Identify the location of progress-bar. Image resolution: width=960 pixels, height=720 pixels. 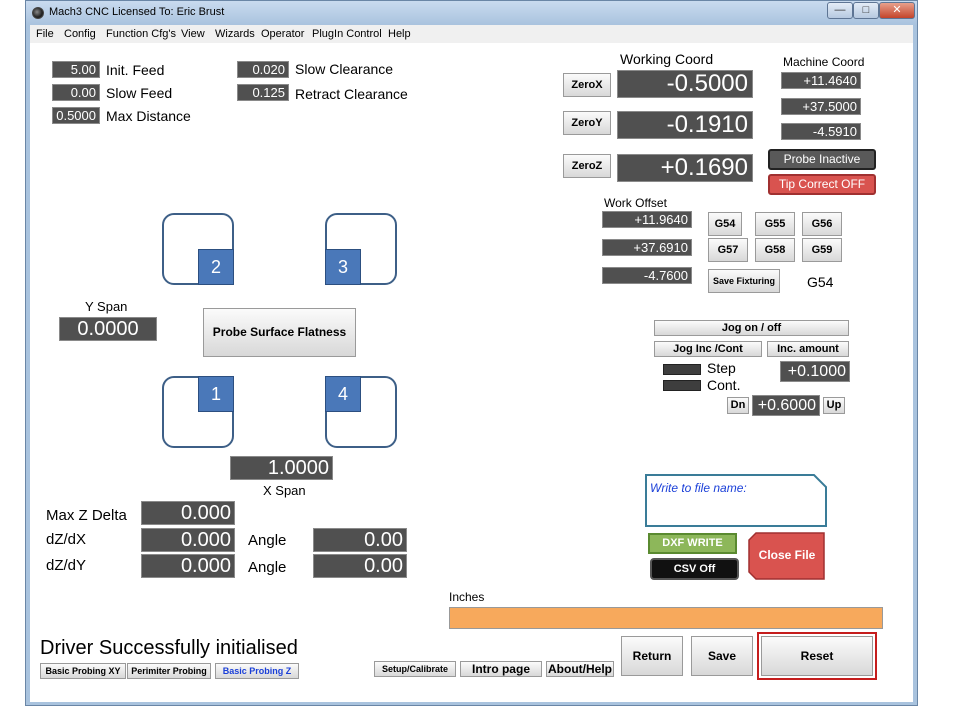
(666, 618).